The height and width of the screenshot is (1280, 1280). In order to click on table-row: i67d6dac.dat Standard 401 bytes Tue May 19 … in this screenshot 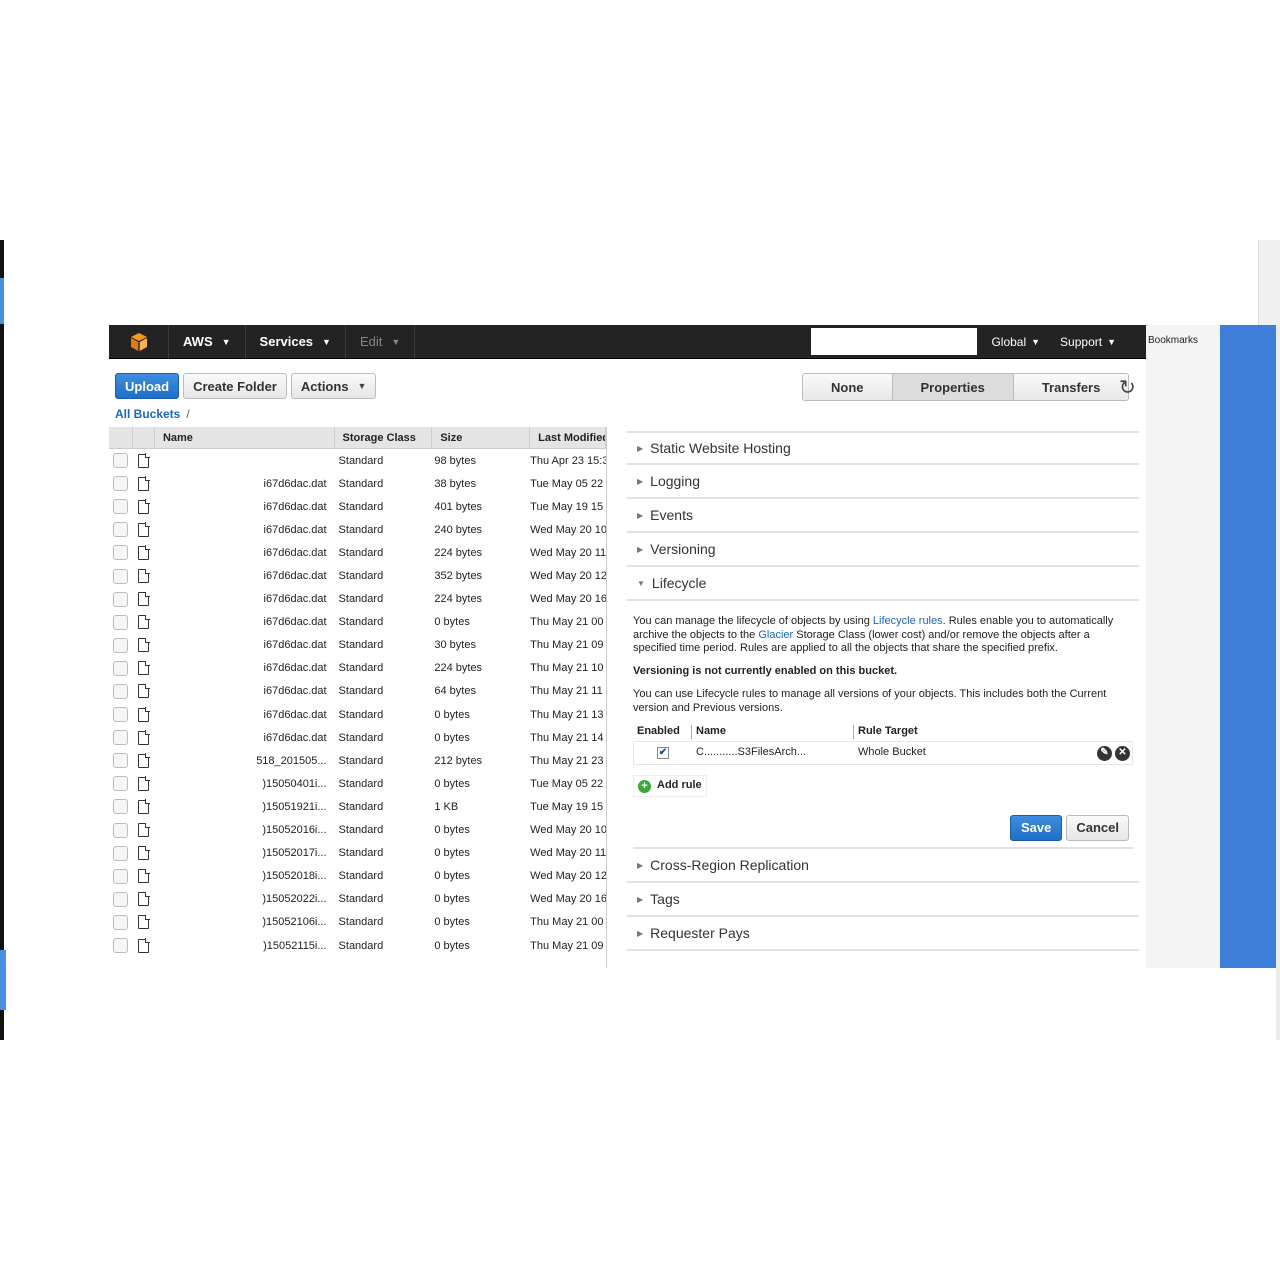, I will do `click(357, 506)`.